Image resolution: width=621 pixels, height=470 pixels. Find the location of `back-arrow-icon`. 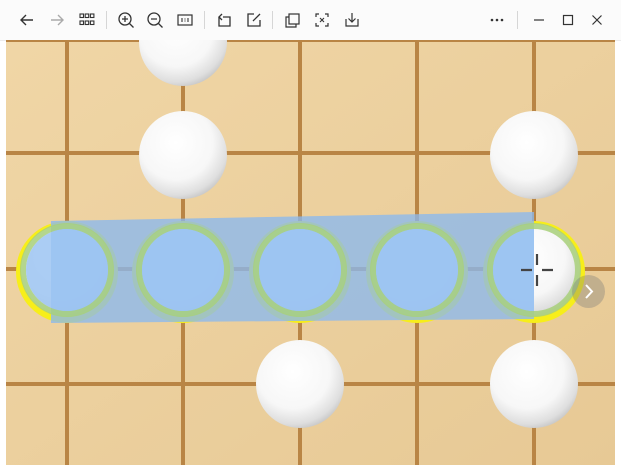

back-arrow-icon is located at coordinates (26, 20).